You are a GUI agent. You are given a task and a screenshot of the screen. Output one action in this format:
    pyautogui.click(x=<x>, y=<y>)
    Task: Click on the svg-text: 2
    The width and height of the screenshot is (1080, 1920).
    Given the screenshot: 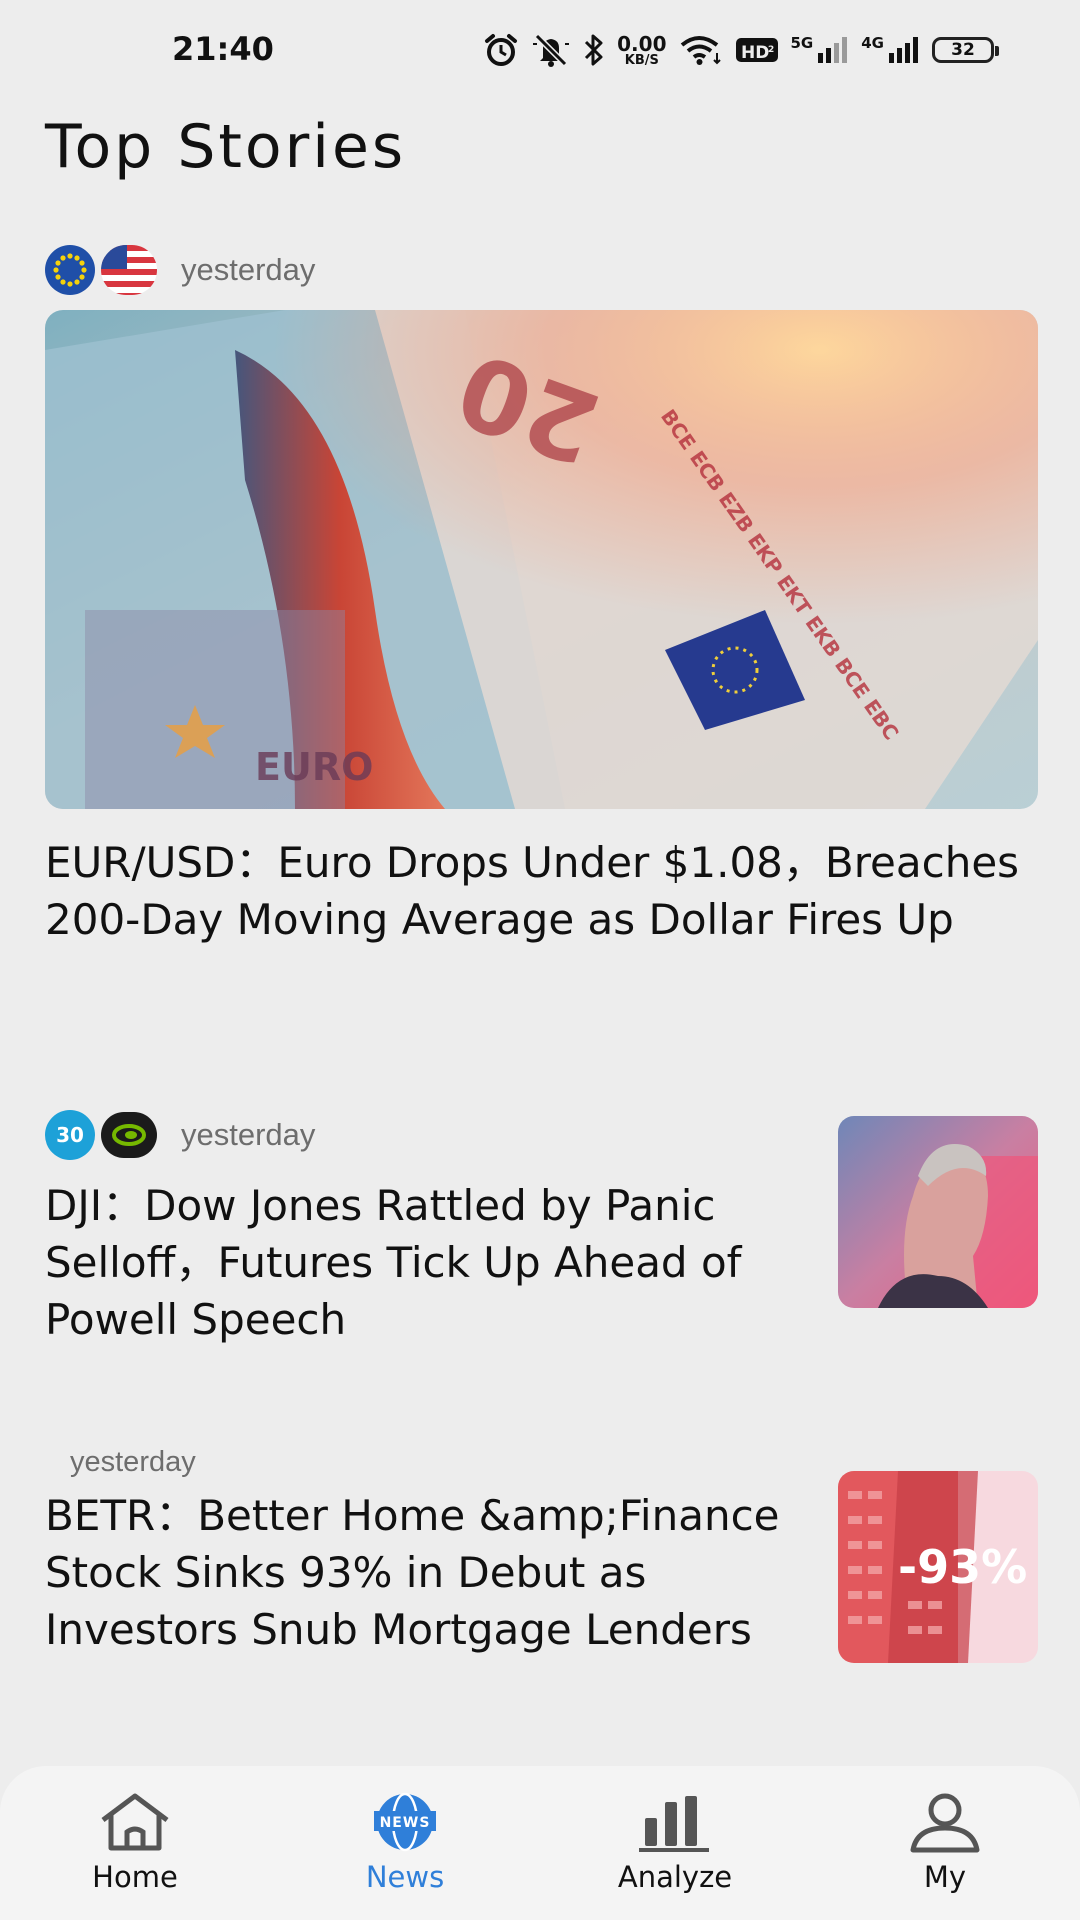 What is the action you would take?
    pyautogui.click(x=771, y=50)
    